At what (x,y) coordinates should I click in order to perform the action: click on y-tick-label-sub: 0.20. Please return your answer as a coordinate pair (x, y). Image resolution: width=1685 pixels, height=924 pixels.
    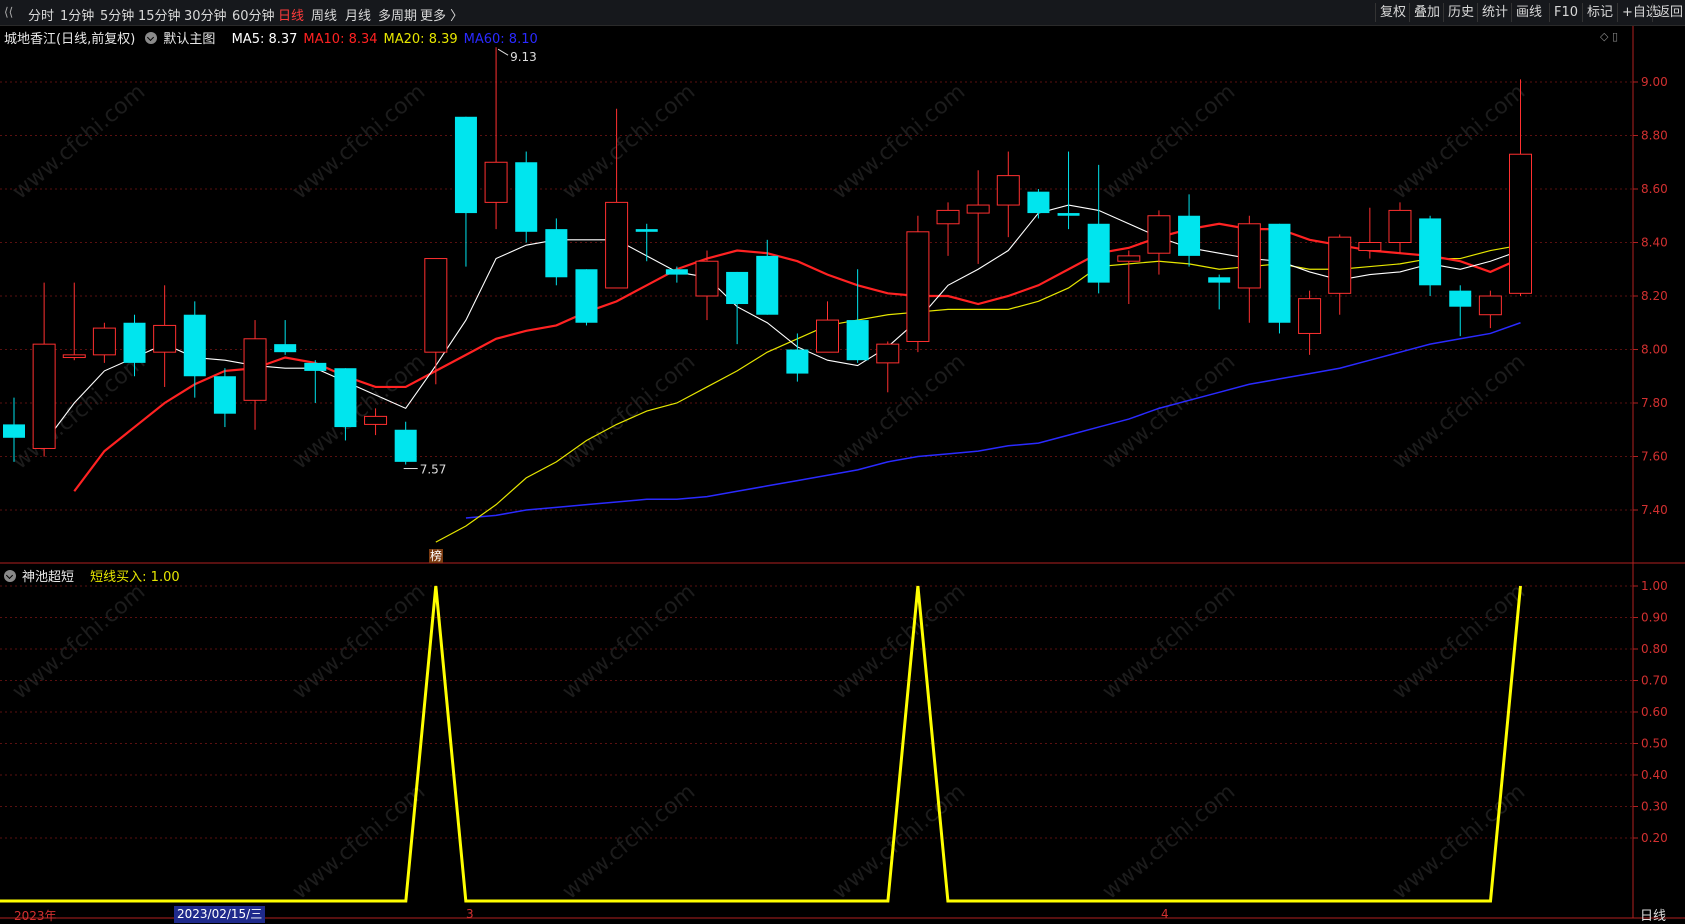
    Looking at the image, I should click on (1654, 838).